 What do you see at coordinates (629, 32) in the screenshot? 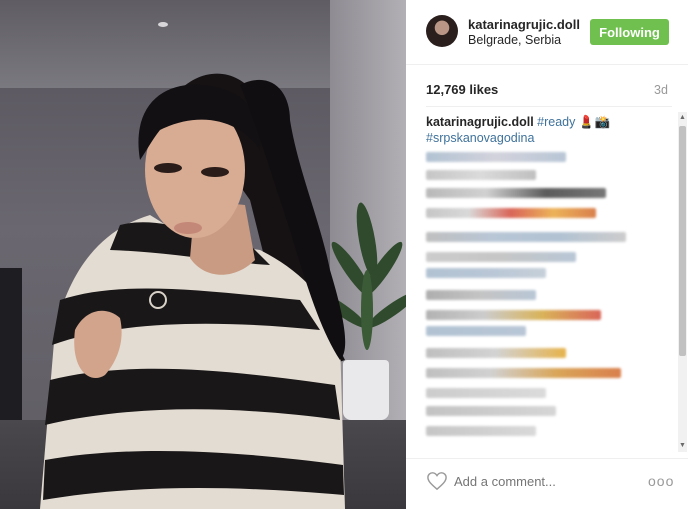
I see `following-button: Following` at bounding box center [629, 32].